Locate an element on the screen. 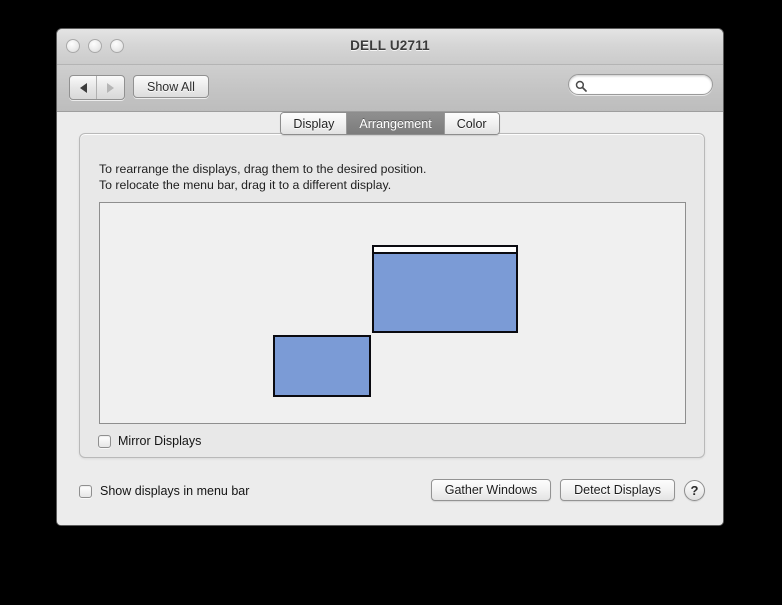  tab-color-label: Color is located at coordinates (471, 123).